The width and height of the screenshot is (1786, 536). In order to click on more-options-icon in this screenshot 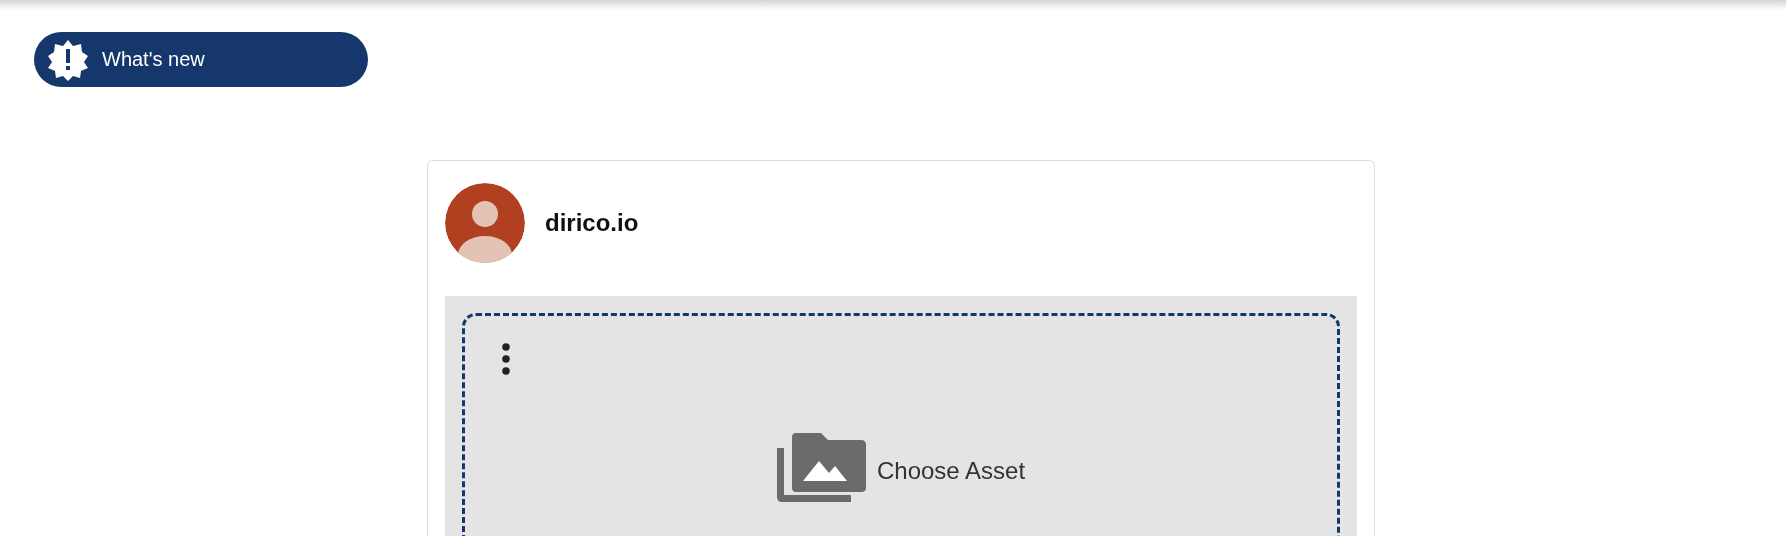, I will do `click(506, 359)`.